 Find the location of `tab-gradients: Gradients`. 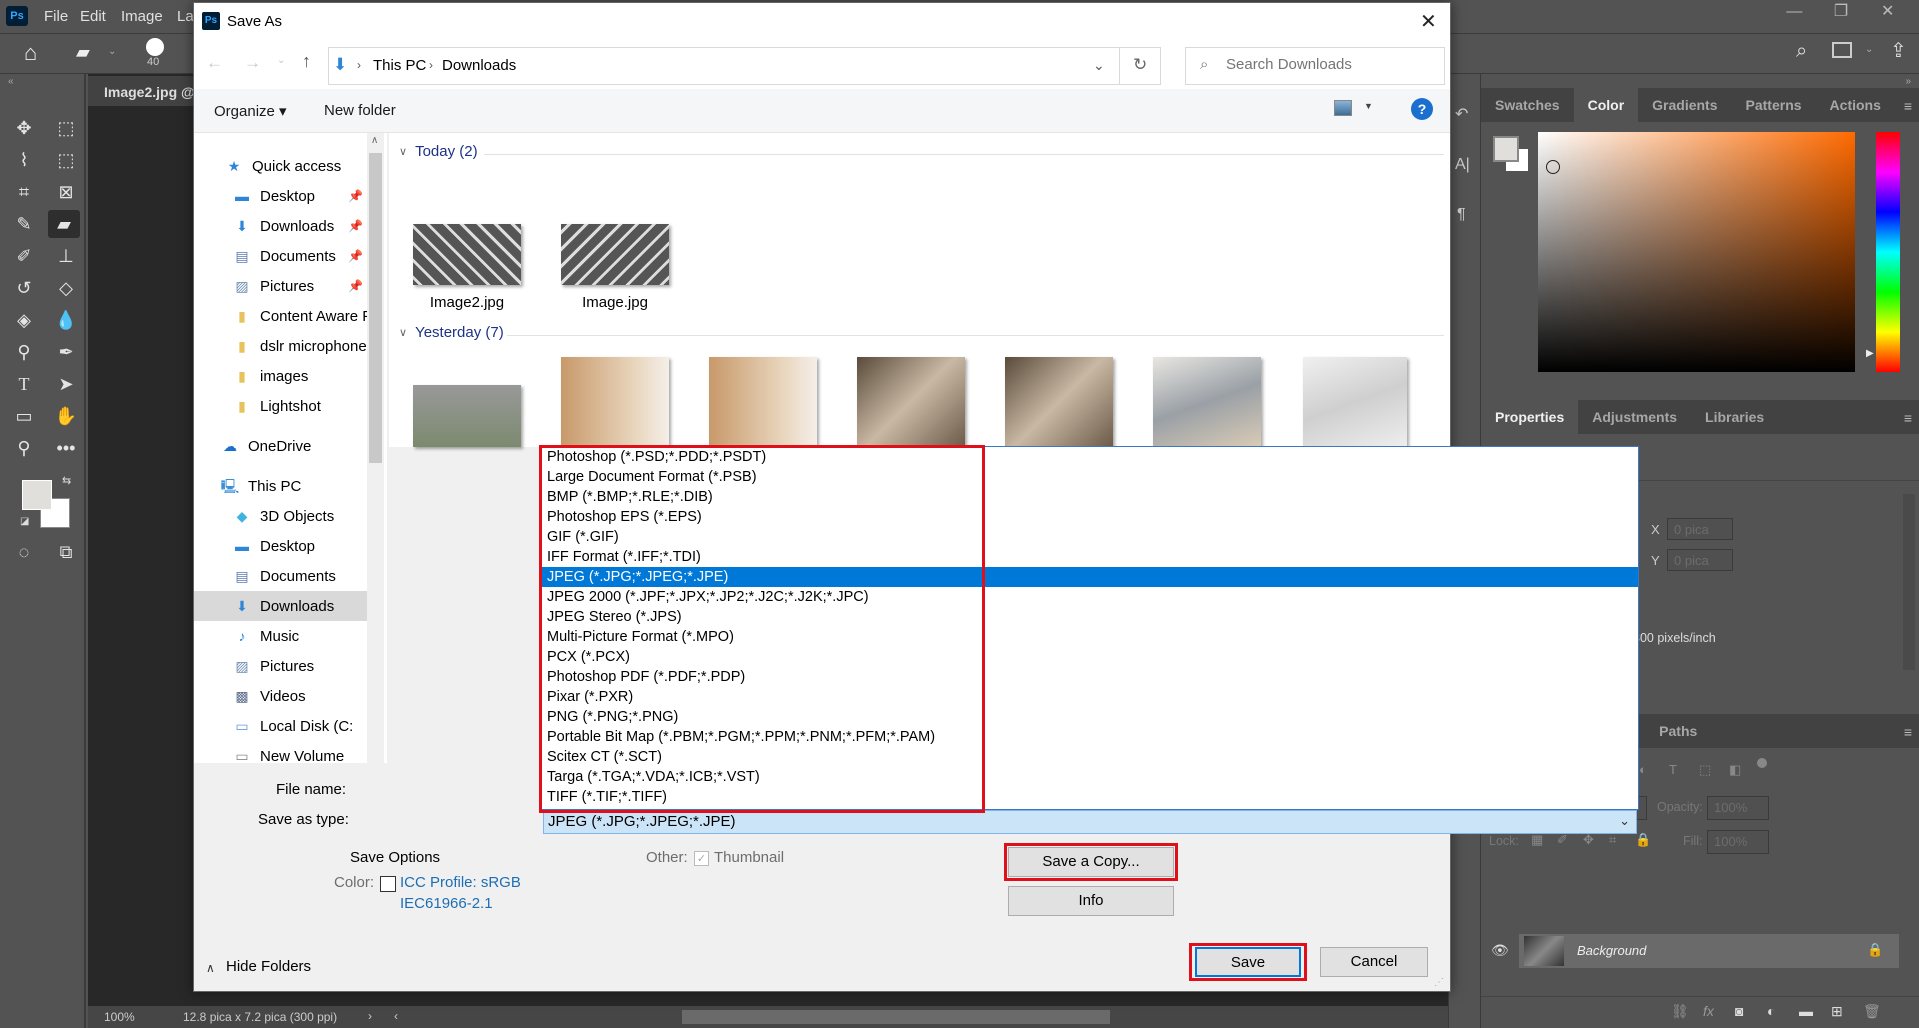

tab-gradients: Gradients is located at coordinates (1684, 105).